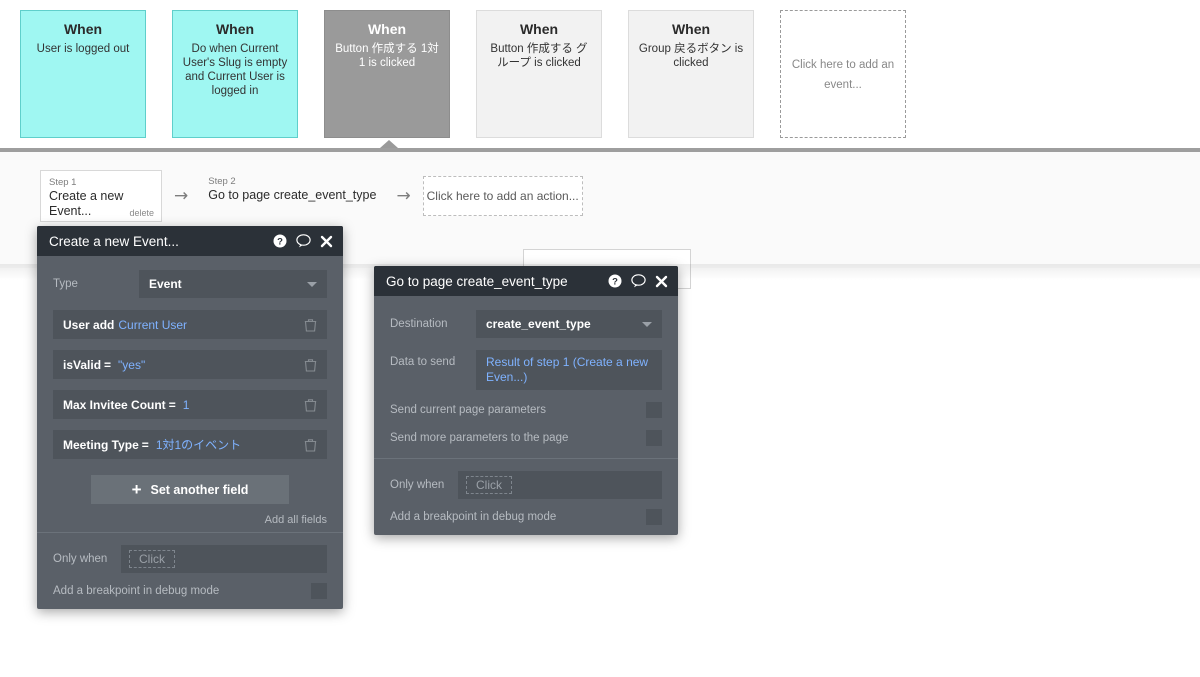  I want to click on add-all-fields-link: Add all fields, so click(190, 520).